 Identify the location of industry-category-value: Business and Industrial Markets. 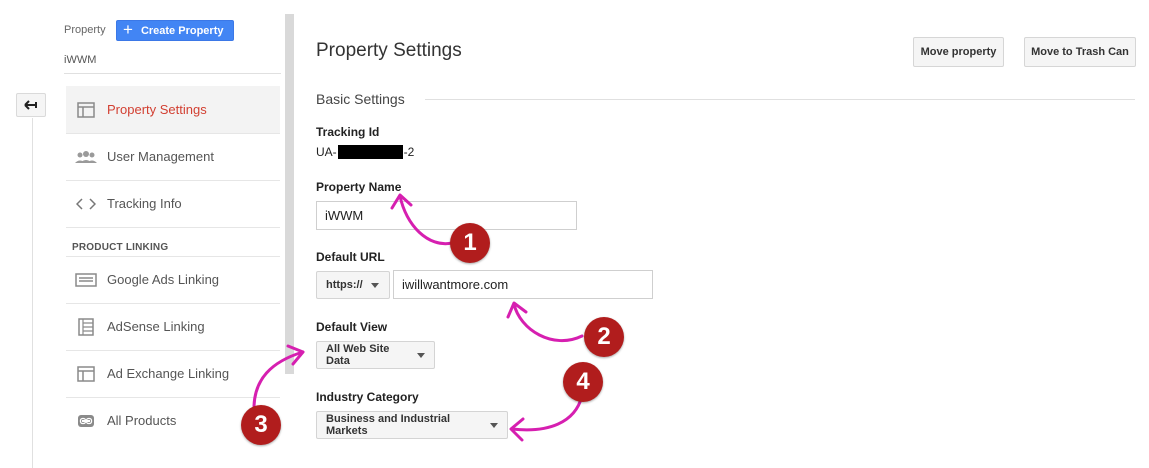
(388, 425).